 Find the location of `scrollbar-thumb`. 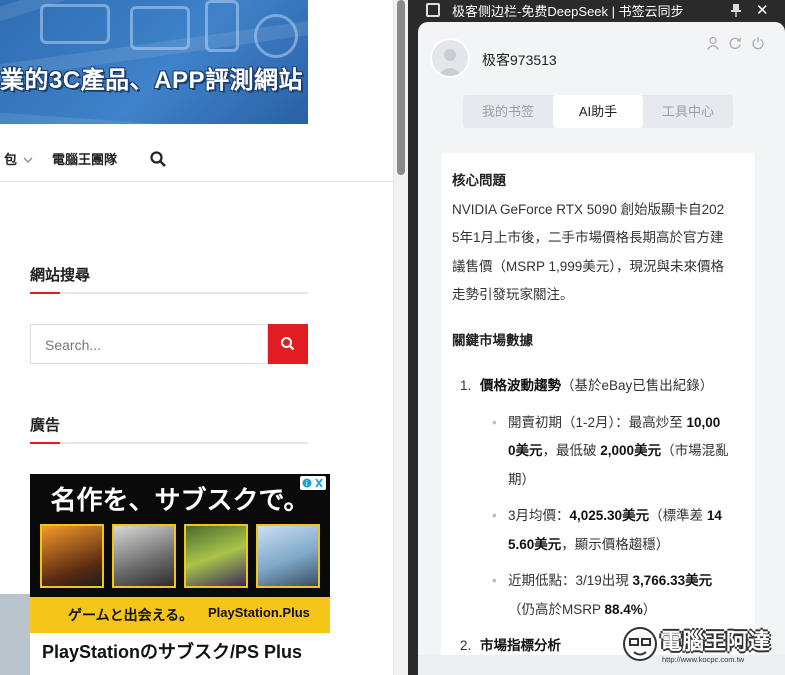

scrollbar-thumb is located at coordinates (401, 87).